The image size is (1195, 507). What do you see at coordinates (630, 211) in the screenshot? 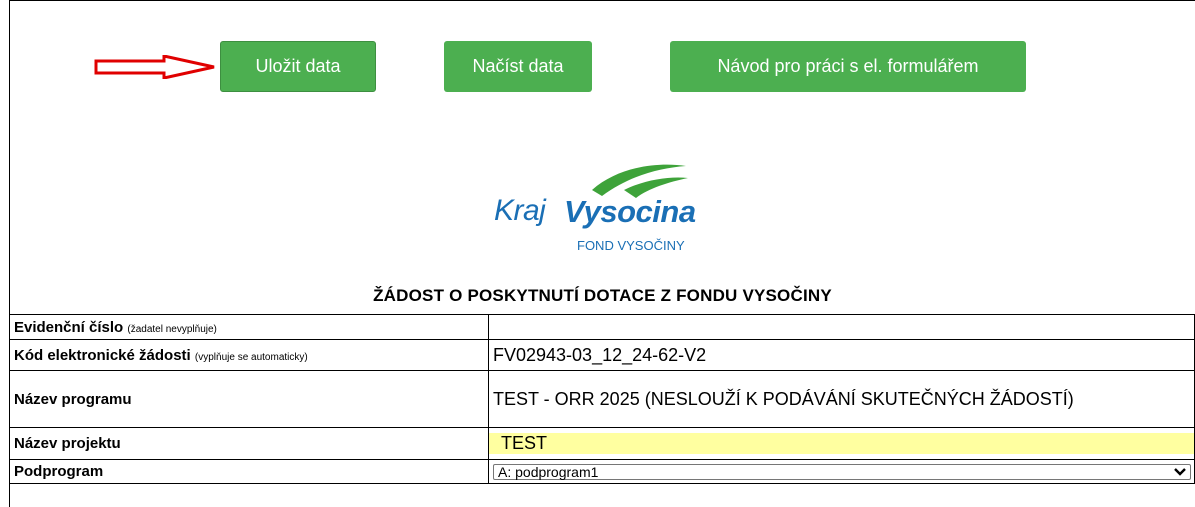
I see `logo-vysocina-text: Vysocina` at bounding box center [630, 211].